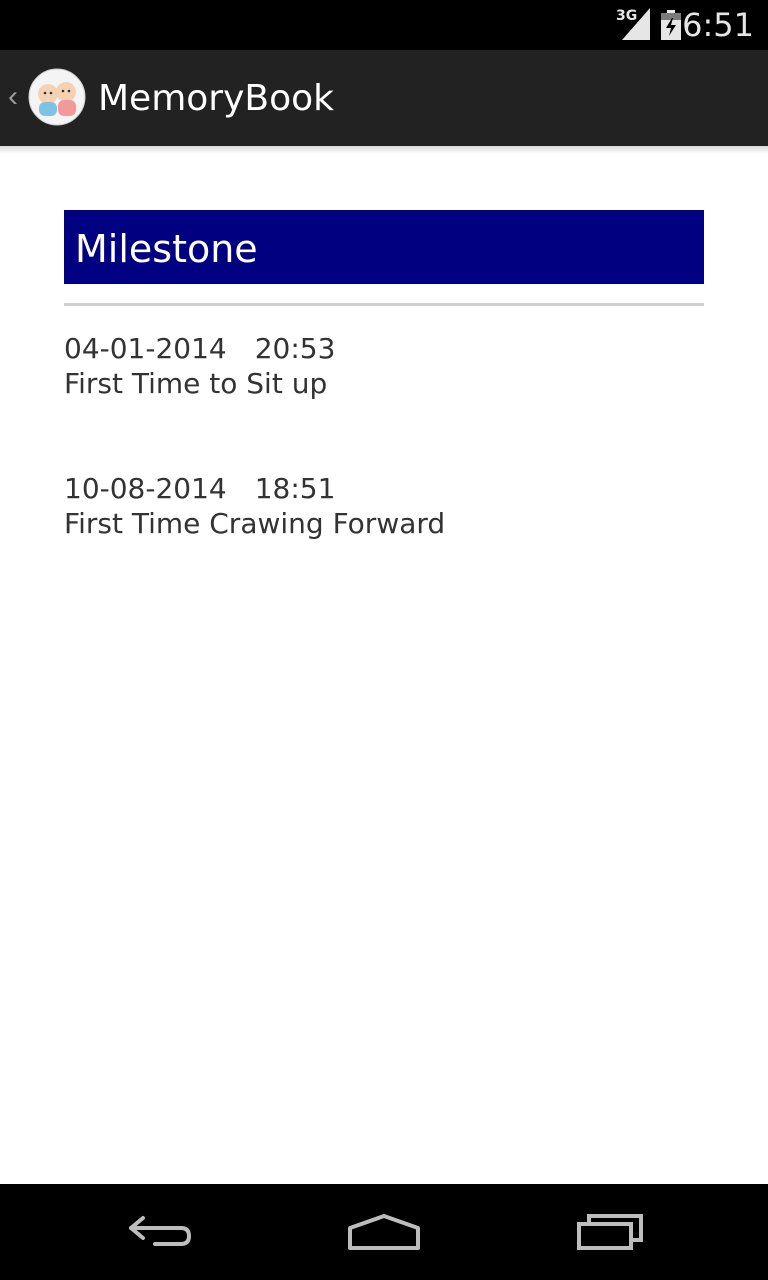 Image resolution: width=768 pixels, height=1280 pixels. Describe the element at coordinates (627, 16) in the screenshot. I see `network-type-label: 3G` at that location.